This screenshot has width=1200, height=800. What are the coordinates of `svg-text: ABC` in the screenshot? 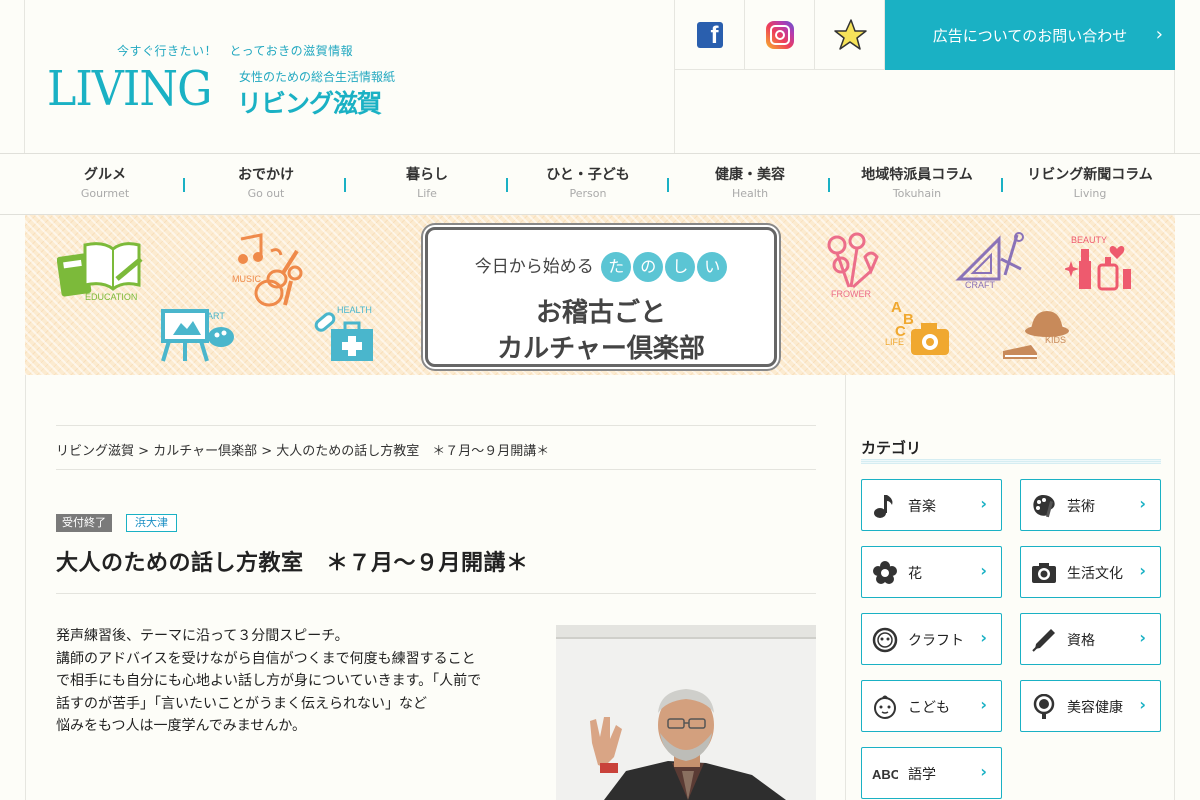 It's located at (885, 774).